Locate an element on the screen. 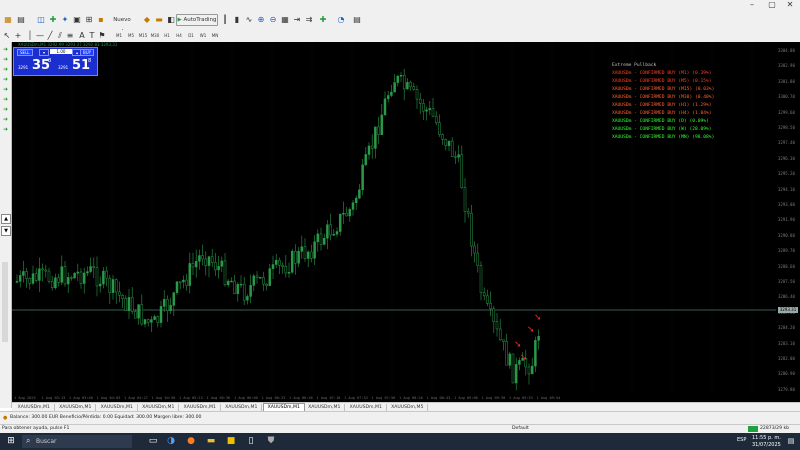 This screenshot has height=450, width=800. scroll-up-button: ▲ is located at coordinates (6, 219).